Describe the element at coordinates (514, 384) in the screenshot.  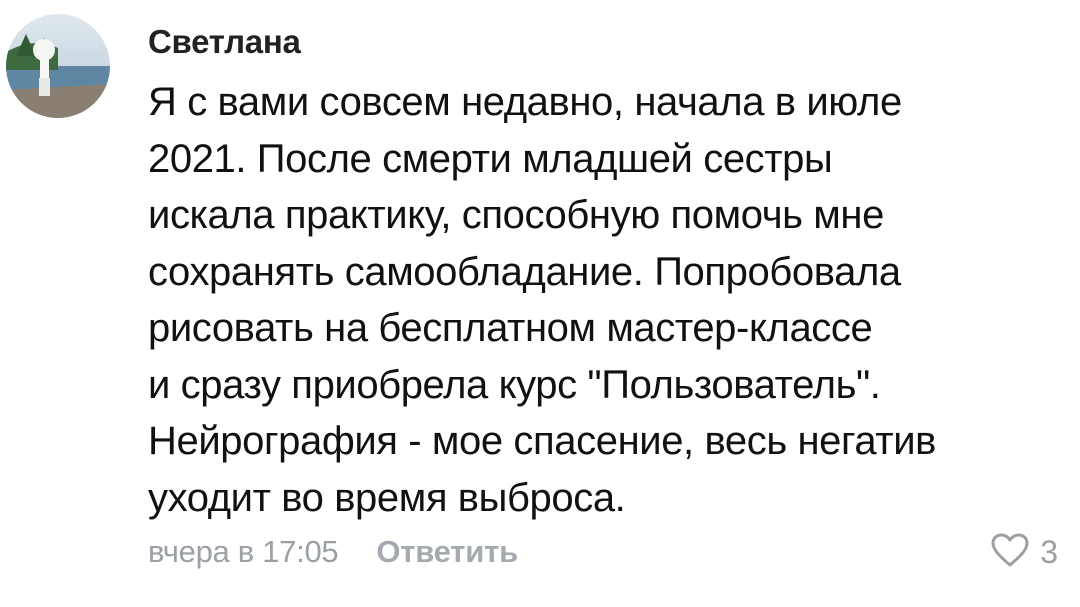
I see `comment-text-line: и сразу приобрела курс "Пользователь".` at that location.